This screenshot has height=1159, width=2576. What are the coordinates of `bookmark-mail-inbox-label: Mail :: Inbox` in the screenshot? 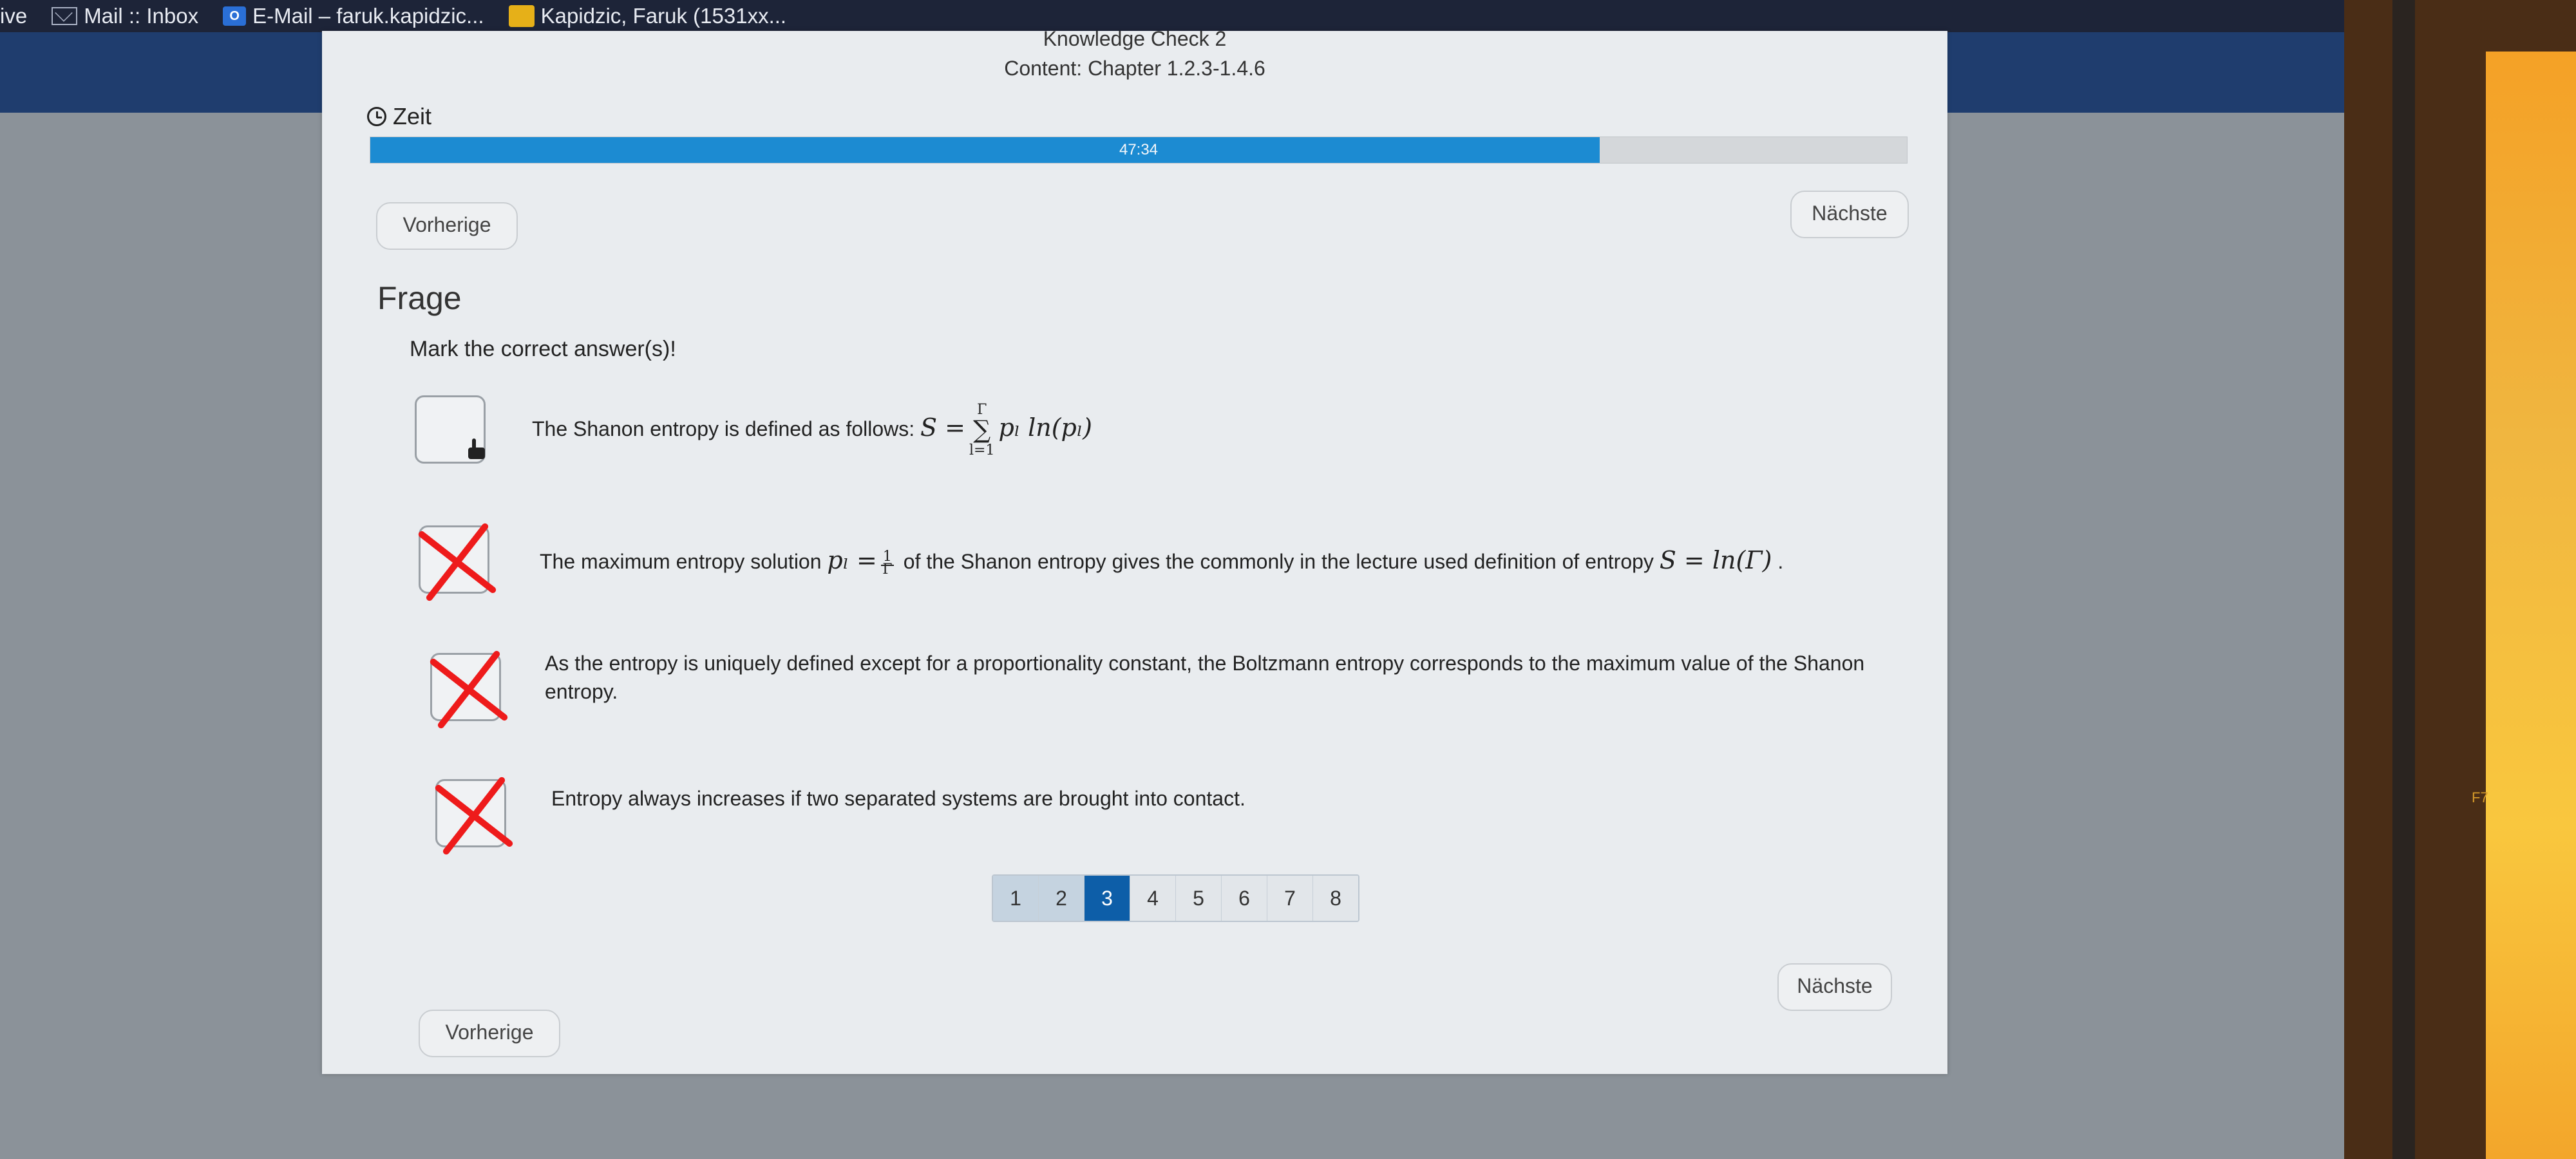 It's located at (141, 16).